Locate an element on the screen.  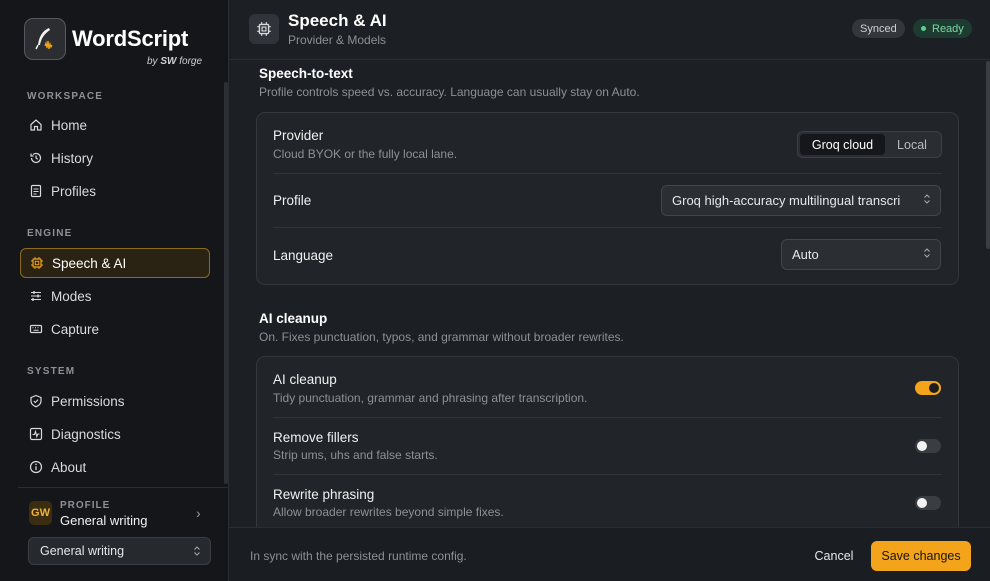
sidebar-item-history: History is located at coordinates (115, 158).